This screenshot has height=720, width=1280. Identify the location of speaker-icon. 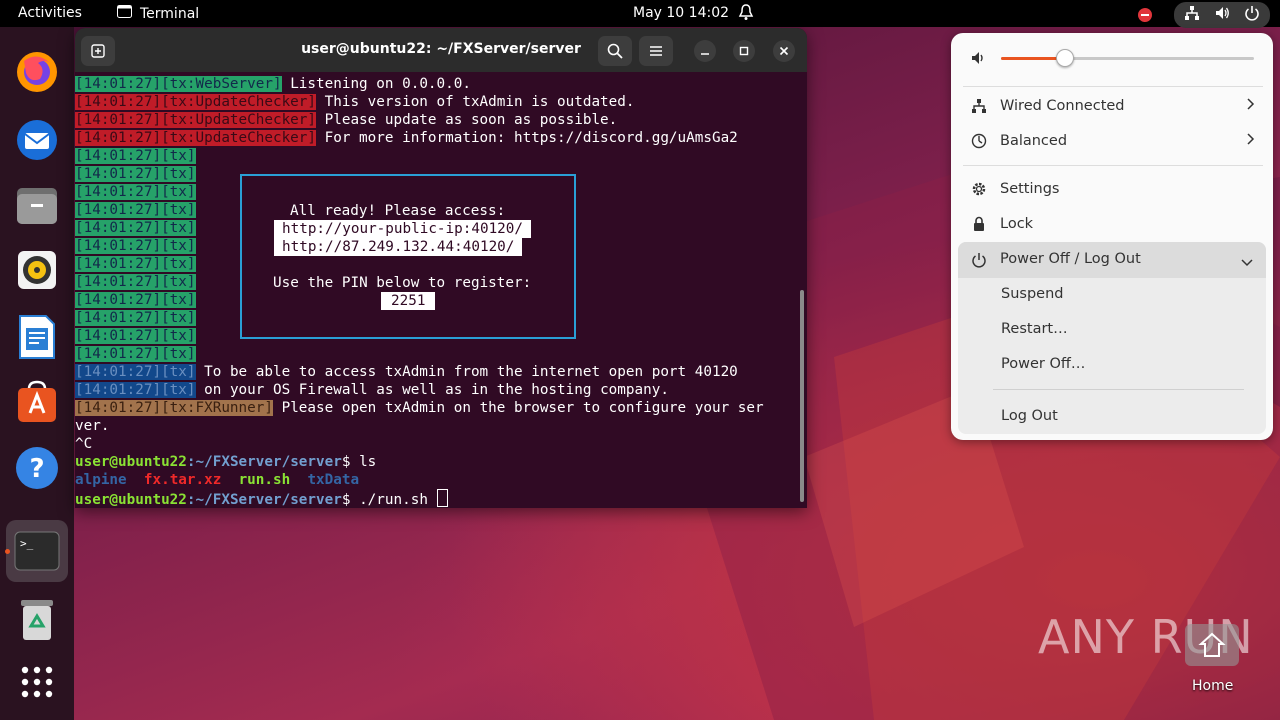
(979, 60).